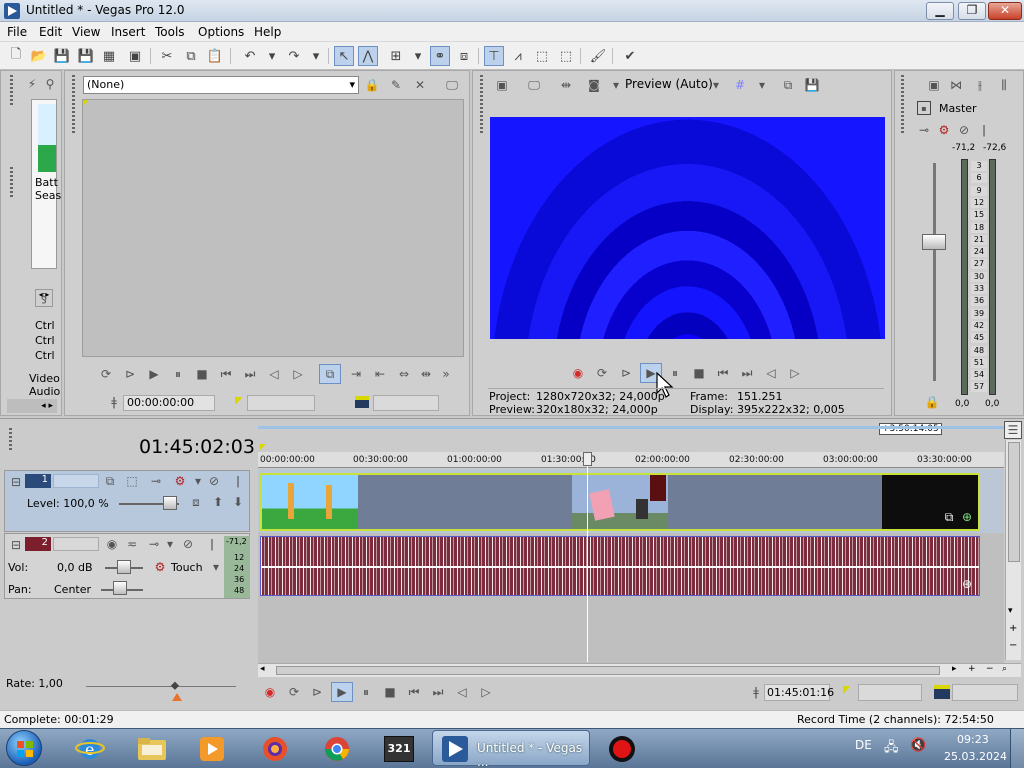 This screenshot has height=768, width=1024. Describe the element at coordinates (534, 85) in the screenshot. I see `external-monitor-icon: 🖵` at that location.